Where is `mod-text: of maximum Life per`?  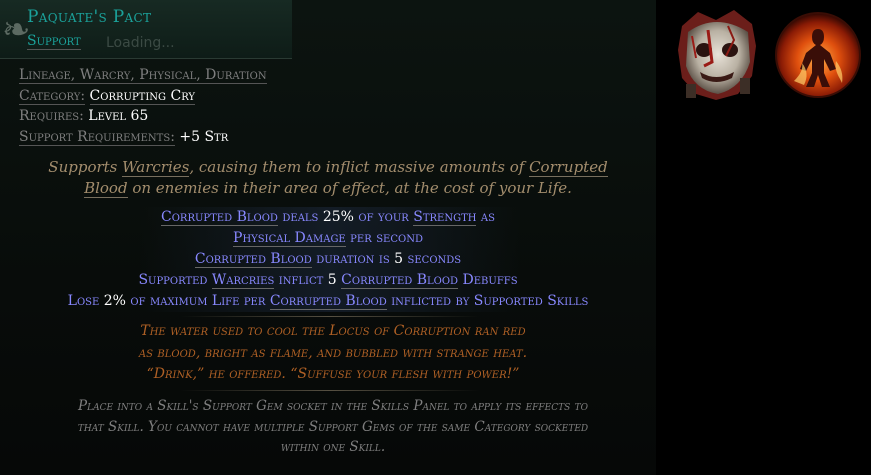 mod-text: of maximum Life per is located at coordinates (197, 301).